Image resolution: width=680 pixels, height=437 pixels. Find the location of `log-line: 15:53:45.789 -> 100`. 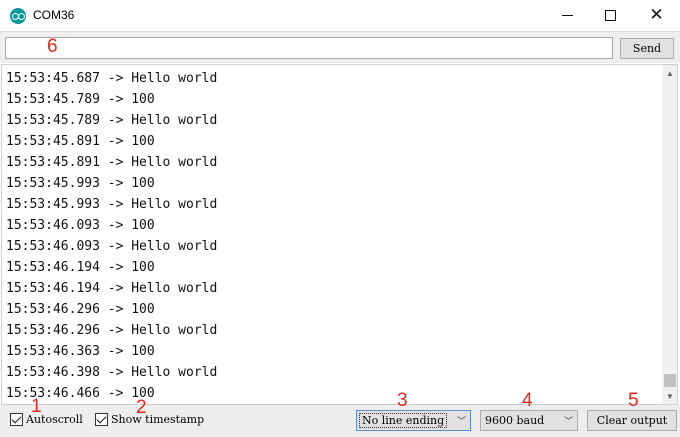

log-line: 15:53:45.789 -> 100 is located at coordinates (80, 99).